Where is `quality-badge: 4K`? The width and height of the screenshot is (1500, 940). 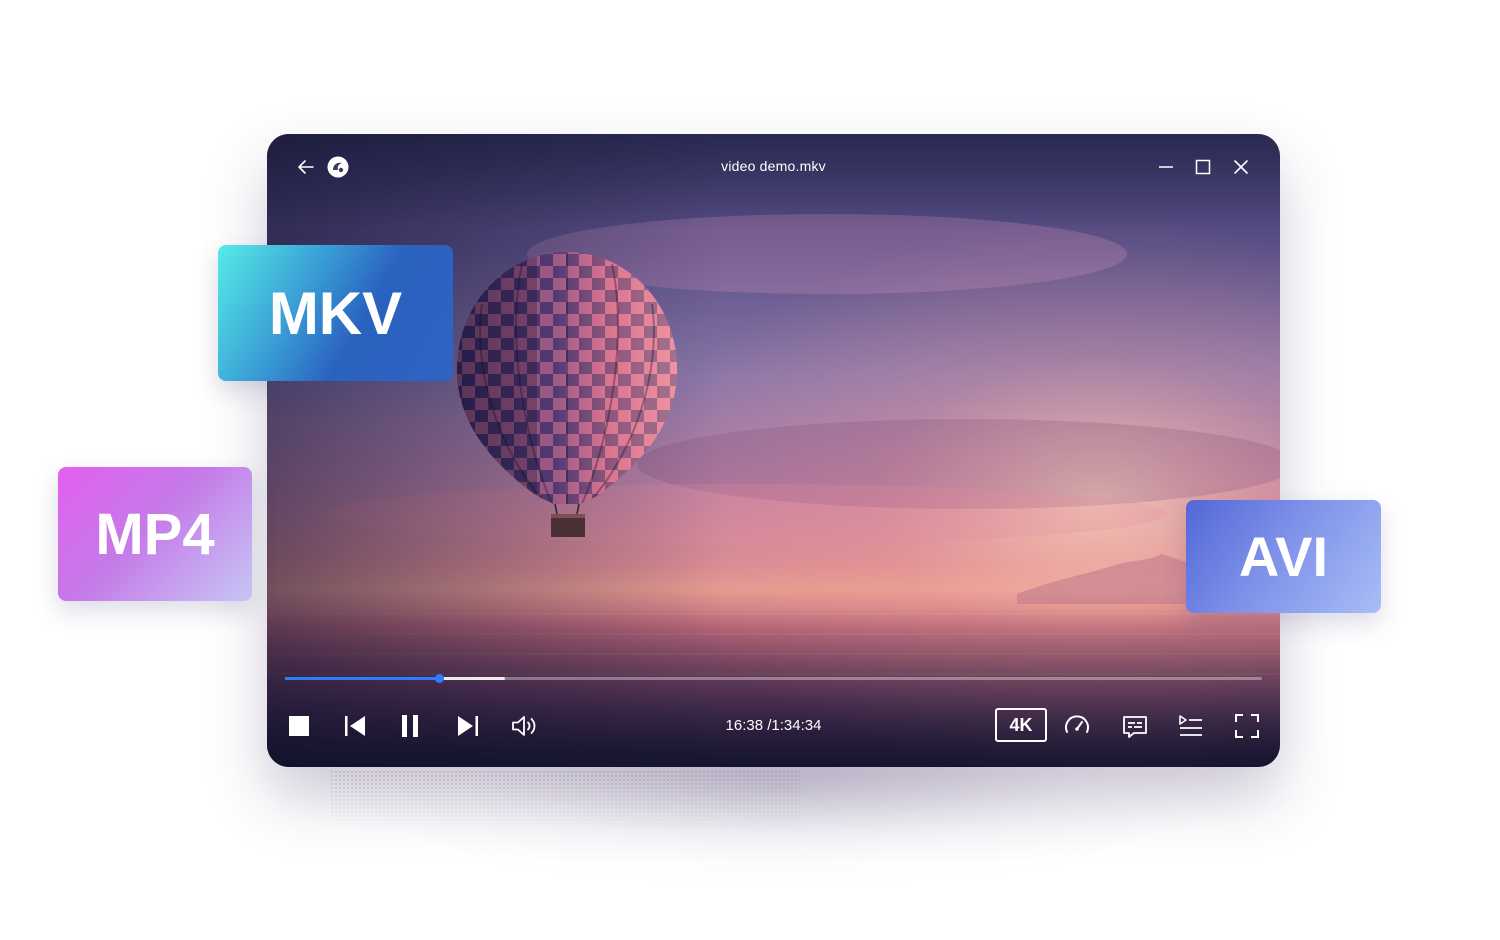
quality-badge: 4K is located at coordinates (1021, 725).